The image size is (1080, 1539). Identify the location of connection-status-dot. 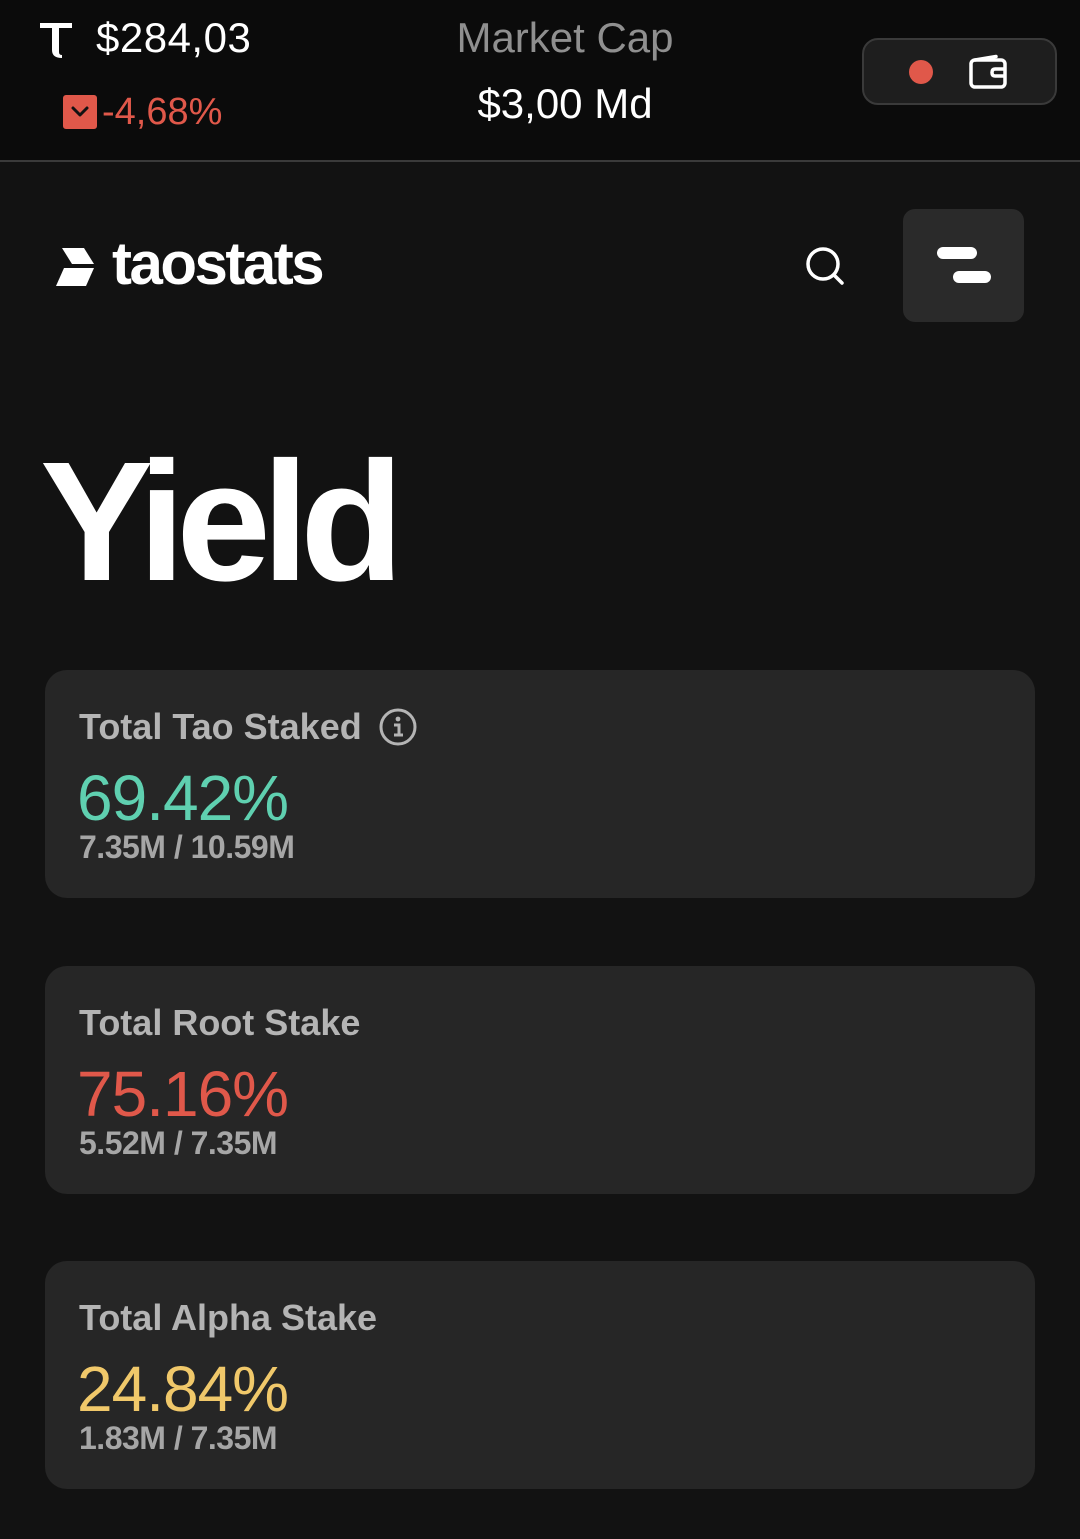
(921, 72).